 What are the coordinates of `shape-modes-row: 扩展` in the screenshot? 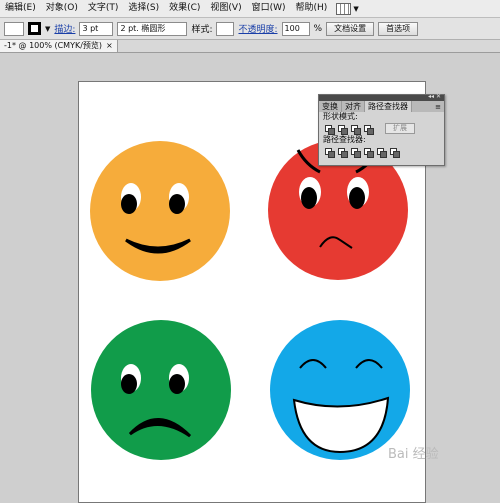 It's located at (381, 128).